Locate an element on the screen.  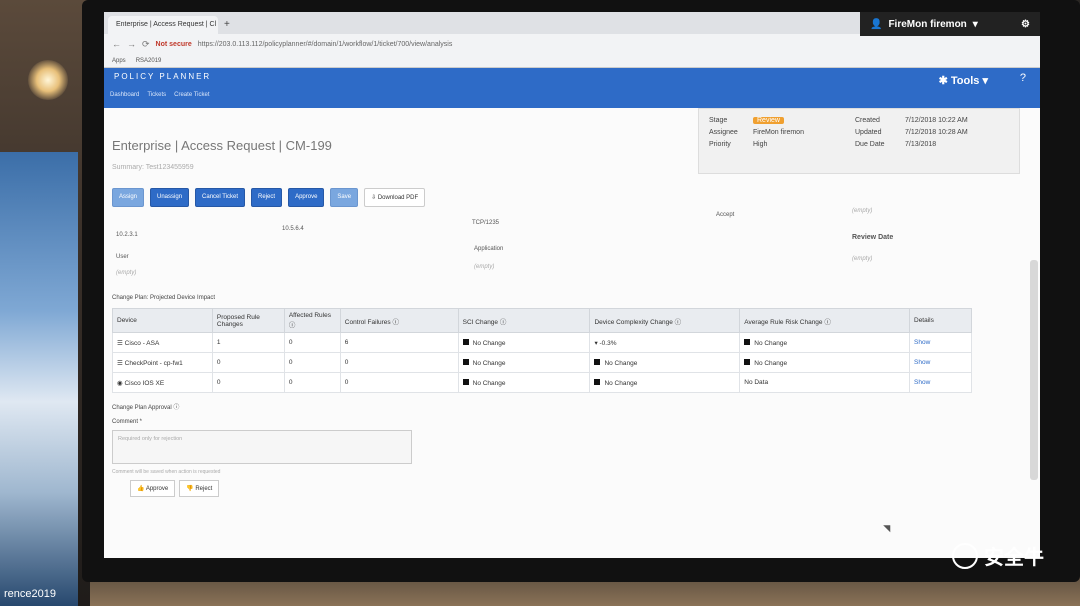
tools-menu: ✱ Tools ▾ is located at coordinates (963, 80).